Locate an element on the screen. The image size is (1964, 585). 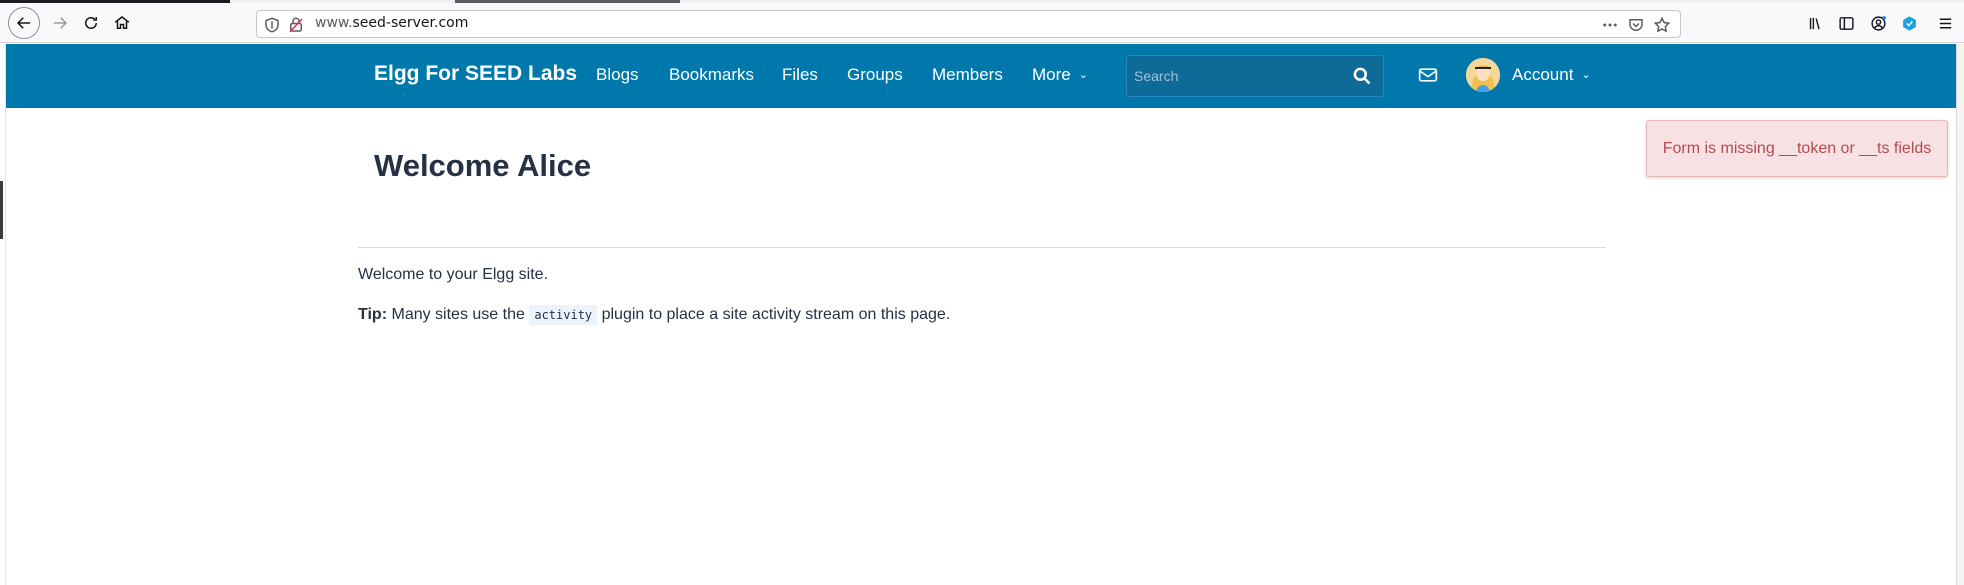
tip-label: Tip: is located at coordinates (373, 314).